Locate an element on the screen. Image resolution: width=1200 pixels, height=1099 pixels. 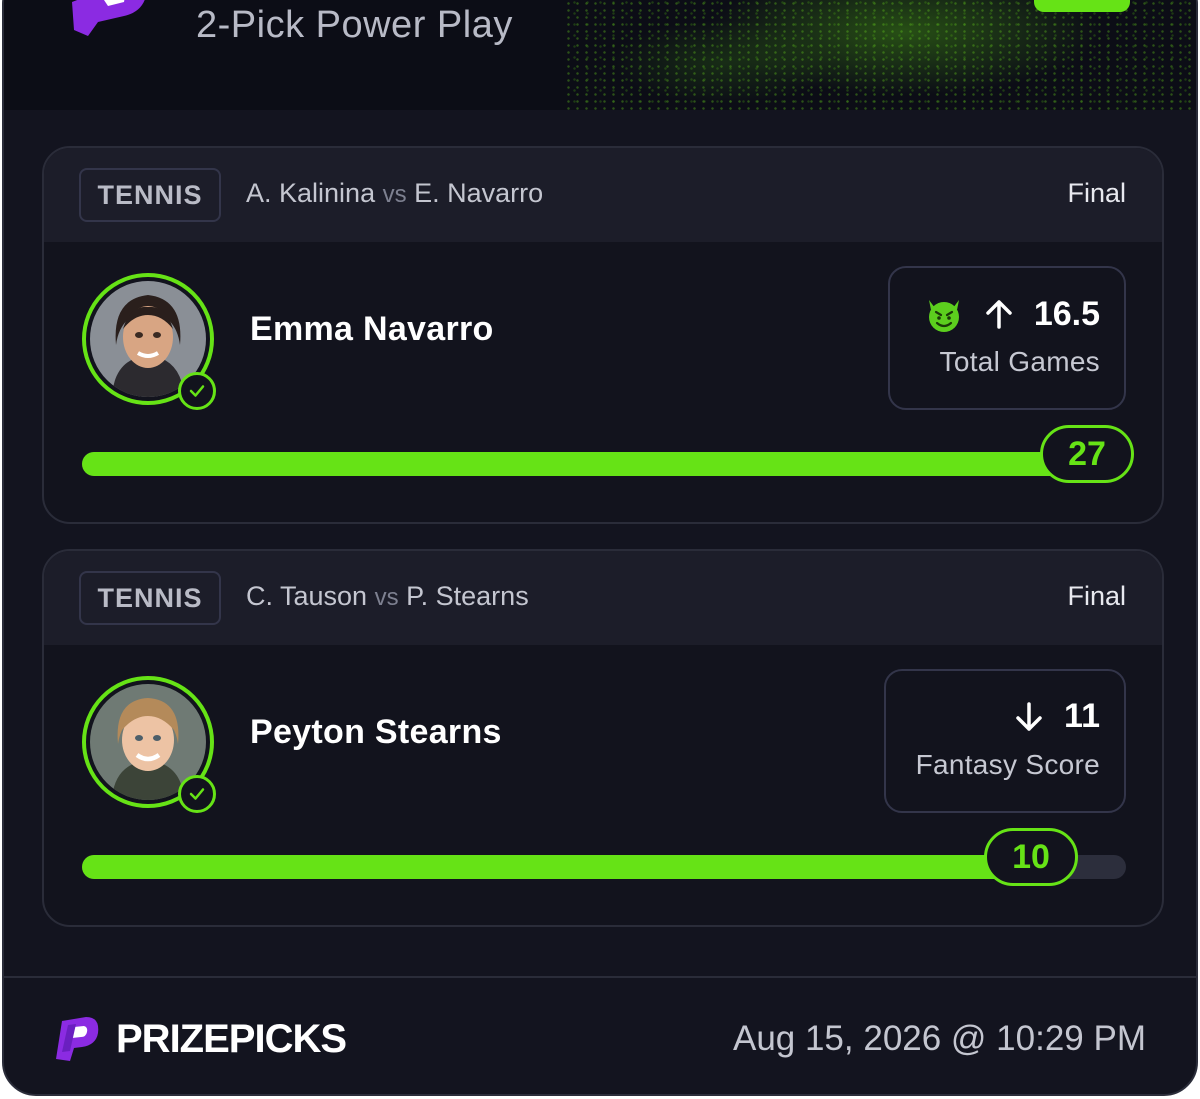
pick-header: TENNIS A. Kalinina vs E. Navarro Final is located at coordinates (603, 195).